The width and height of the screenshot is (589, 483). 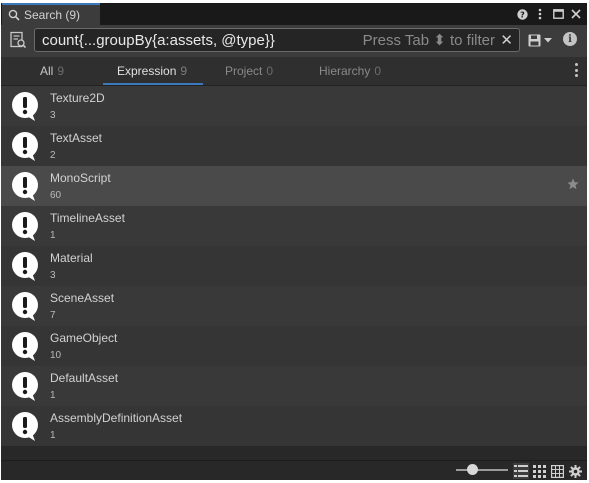 I want to click on tab-all: All 9, so click(x=52, y=71).